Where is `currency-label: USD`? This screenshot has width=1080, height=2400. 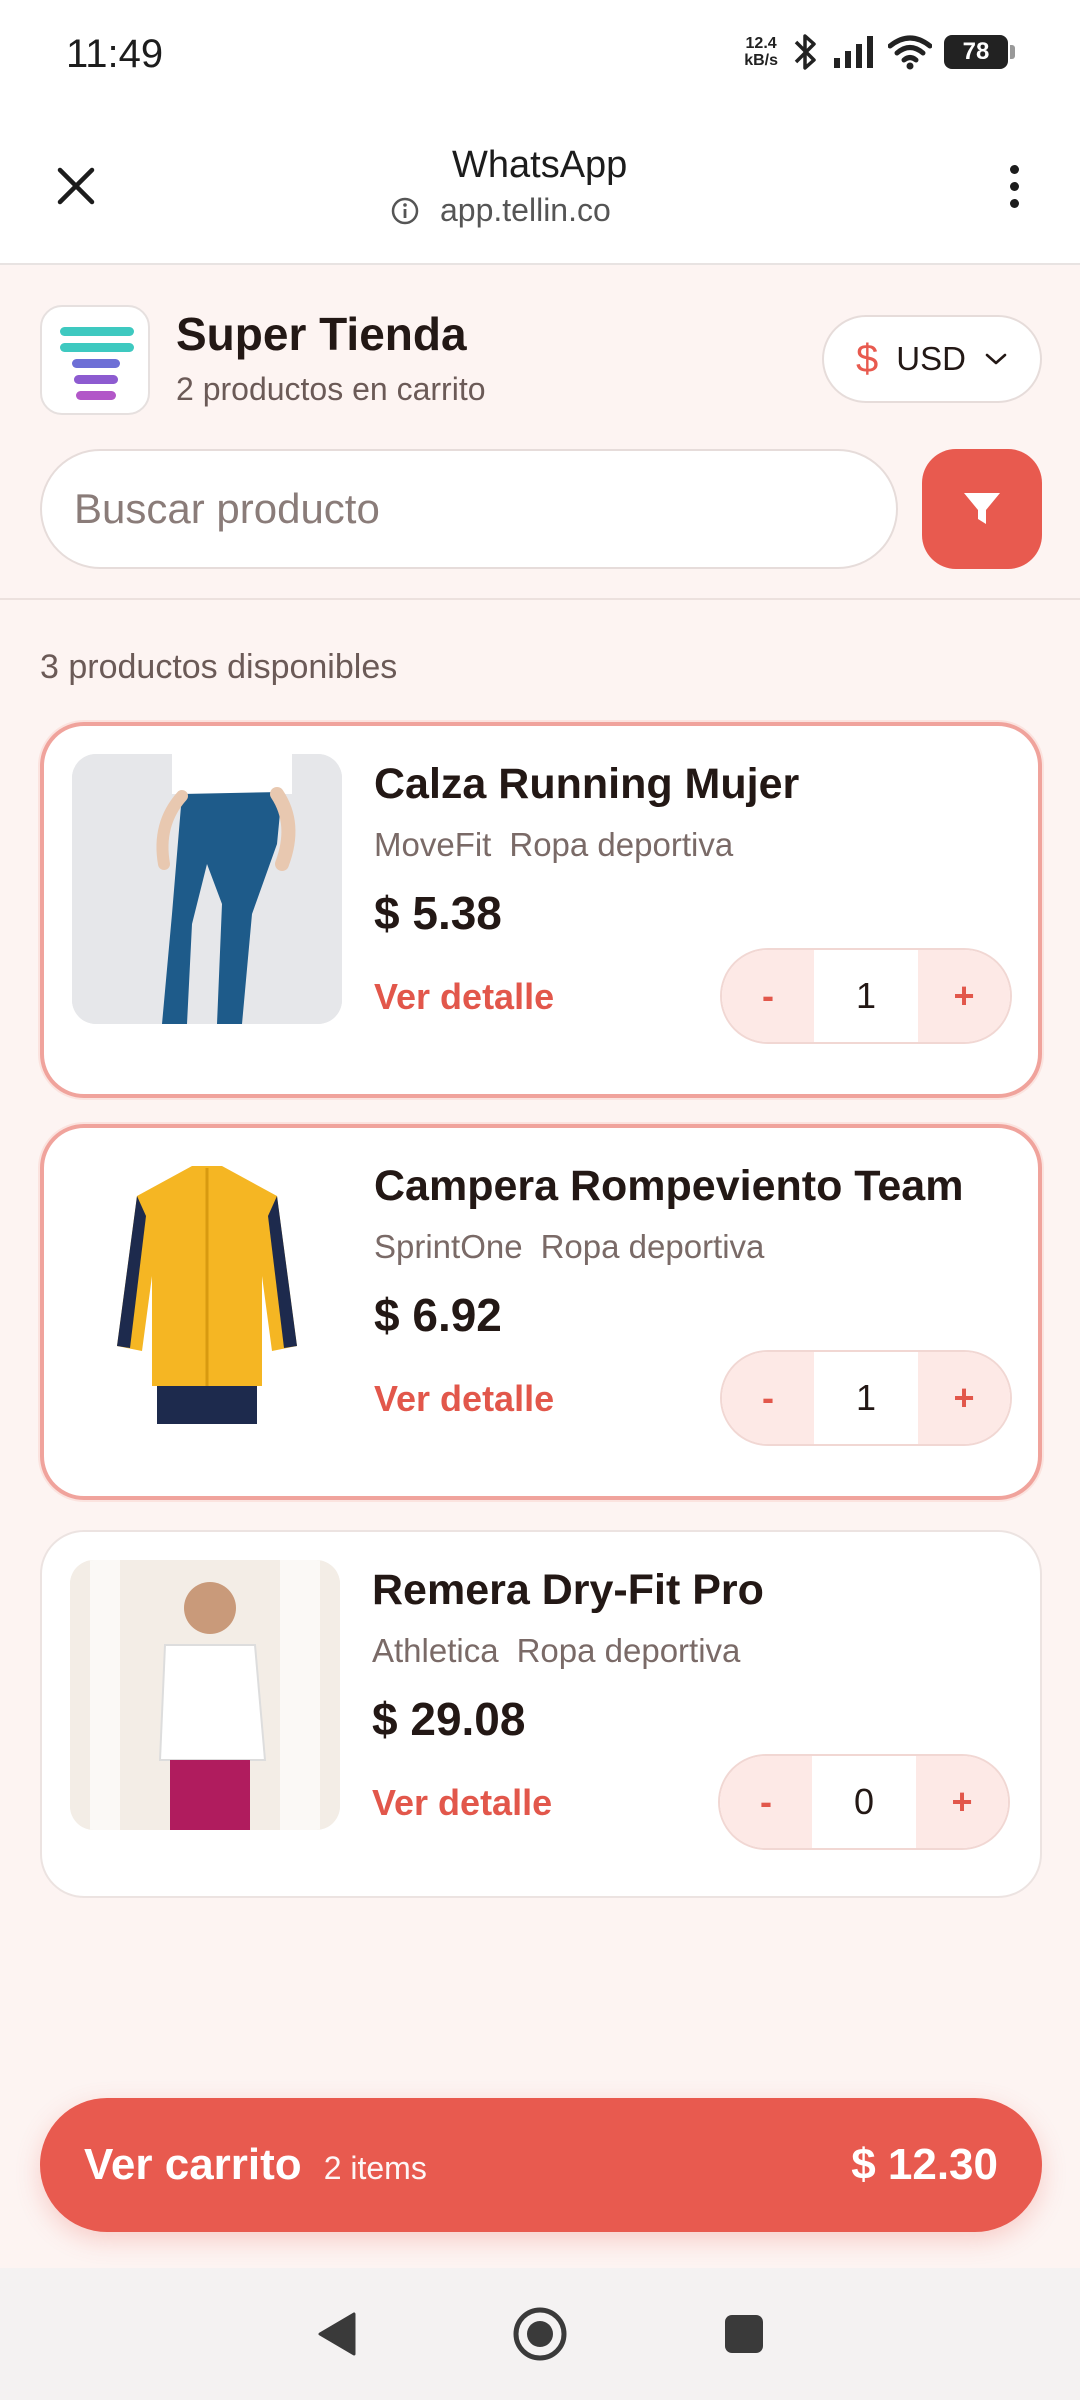
currency-label: USD is located at coordinates (931, 358).